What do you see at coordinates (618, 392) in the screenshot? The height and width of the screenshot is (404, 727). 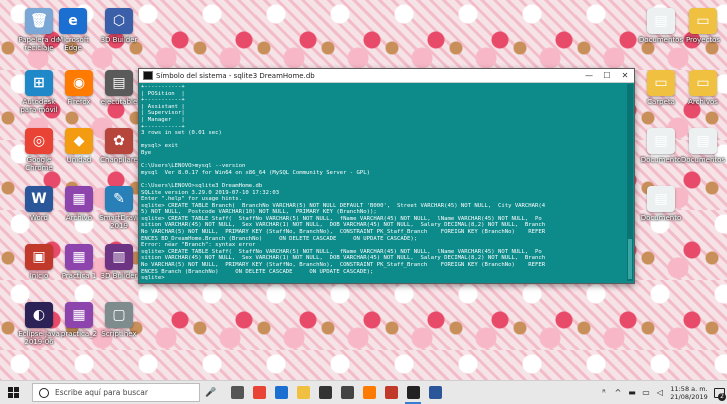 I see `tray-chevron-up-icon: ^` at bounding box center [618, 392].